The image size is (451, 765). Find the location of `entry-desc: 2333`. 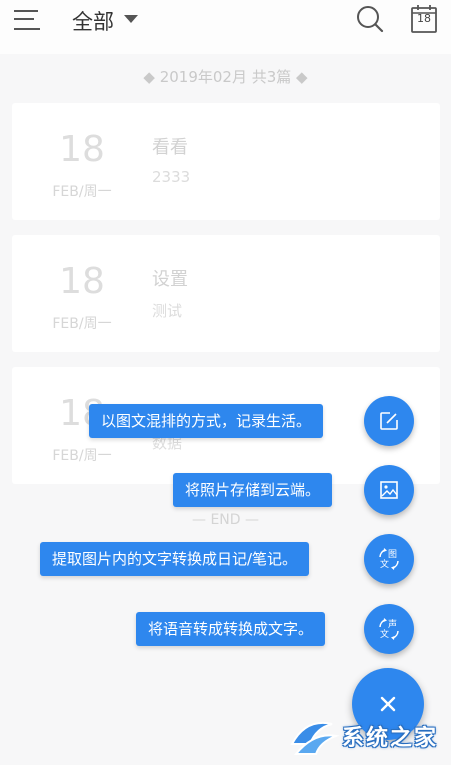

entry-desc: 2333 is located at coordinates (171, 177).